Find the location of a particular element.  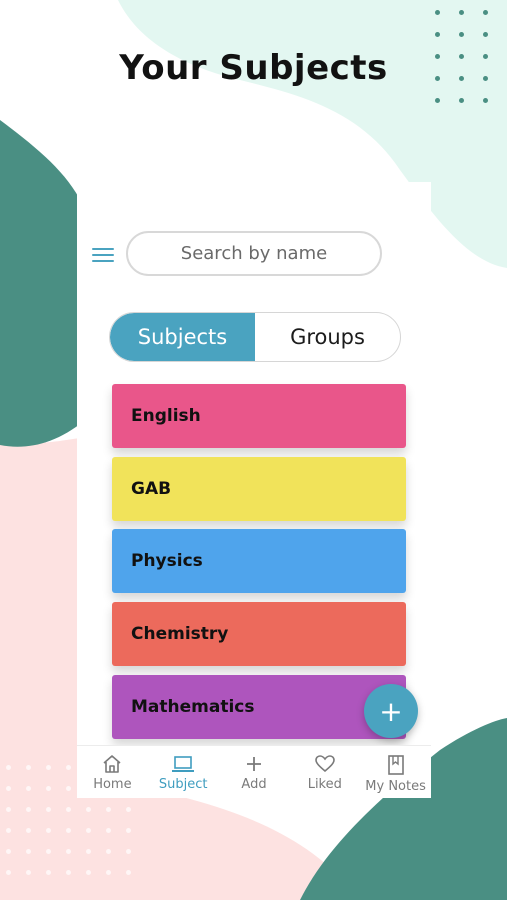

search-input is located at coordinates (254, 253).